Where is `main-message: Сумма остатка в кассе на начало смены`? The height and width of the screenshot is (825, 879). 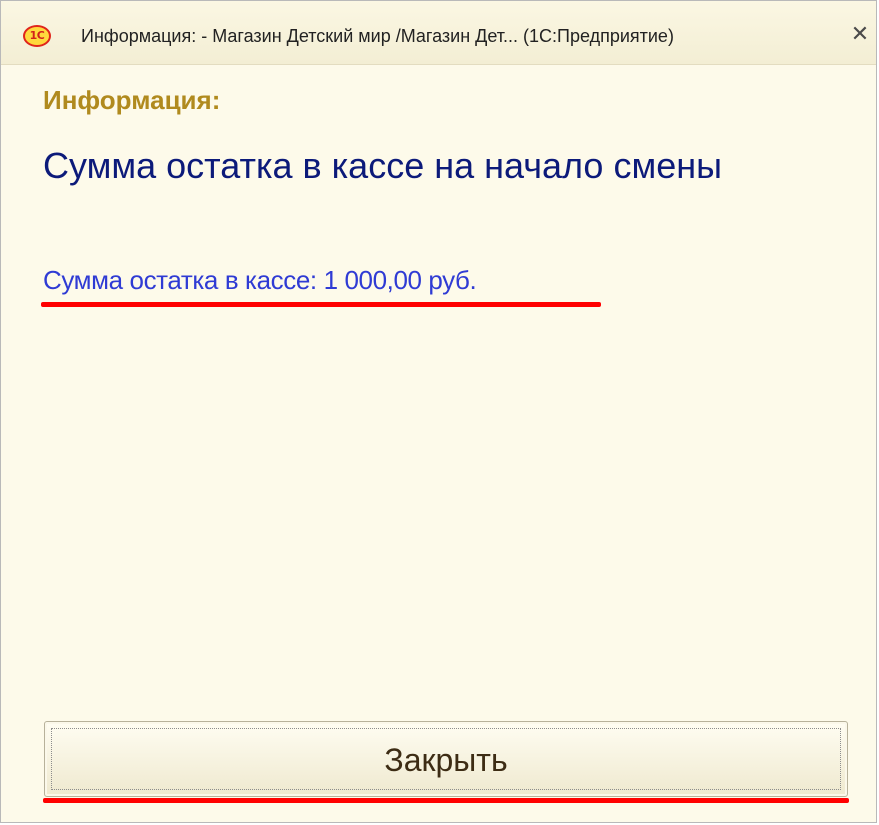 main-message: Сумма остатка в кассе на начало смены is located at coordinates (382, 165).